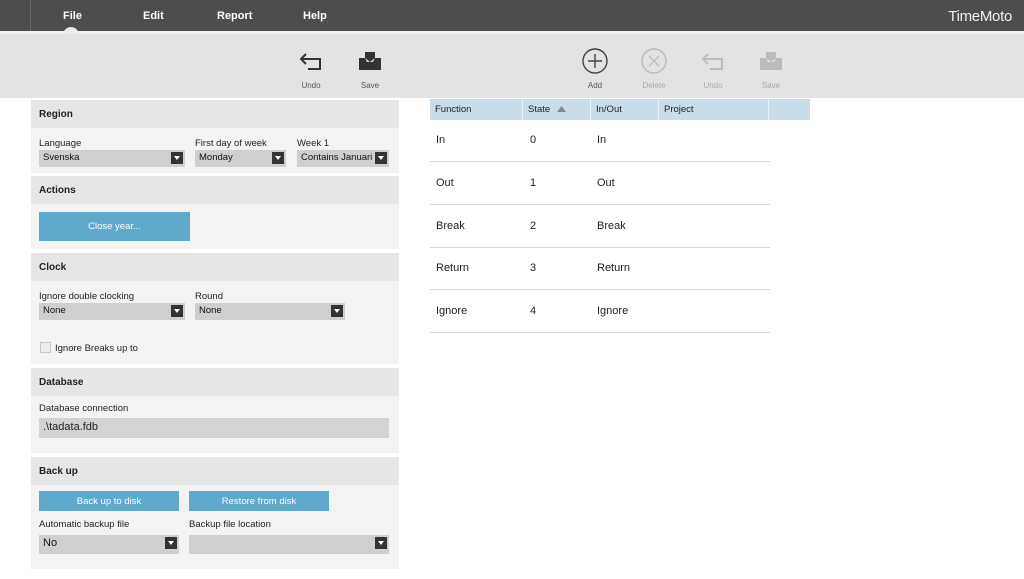 The width and height of the screenshot is (1024, 579). Describe the element at coordinates (614, 268) in the screenshot. I see `cell-inout: Return` at that location.